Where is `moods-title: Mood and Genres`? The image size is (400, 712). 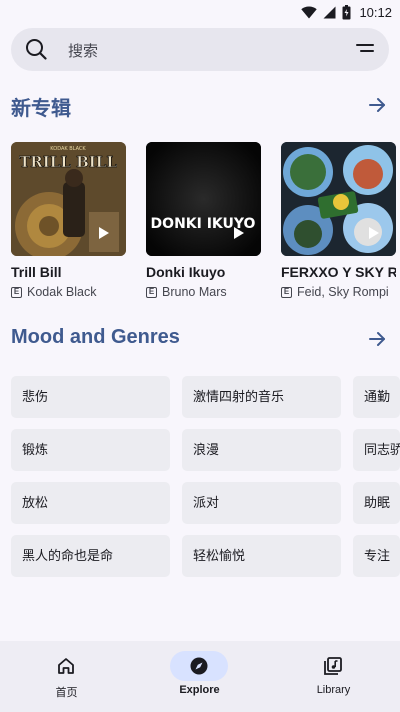 moods-title: Mood and Genres is located at coordinates (95, 337).